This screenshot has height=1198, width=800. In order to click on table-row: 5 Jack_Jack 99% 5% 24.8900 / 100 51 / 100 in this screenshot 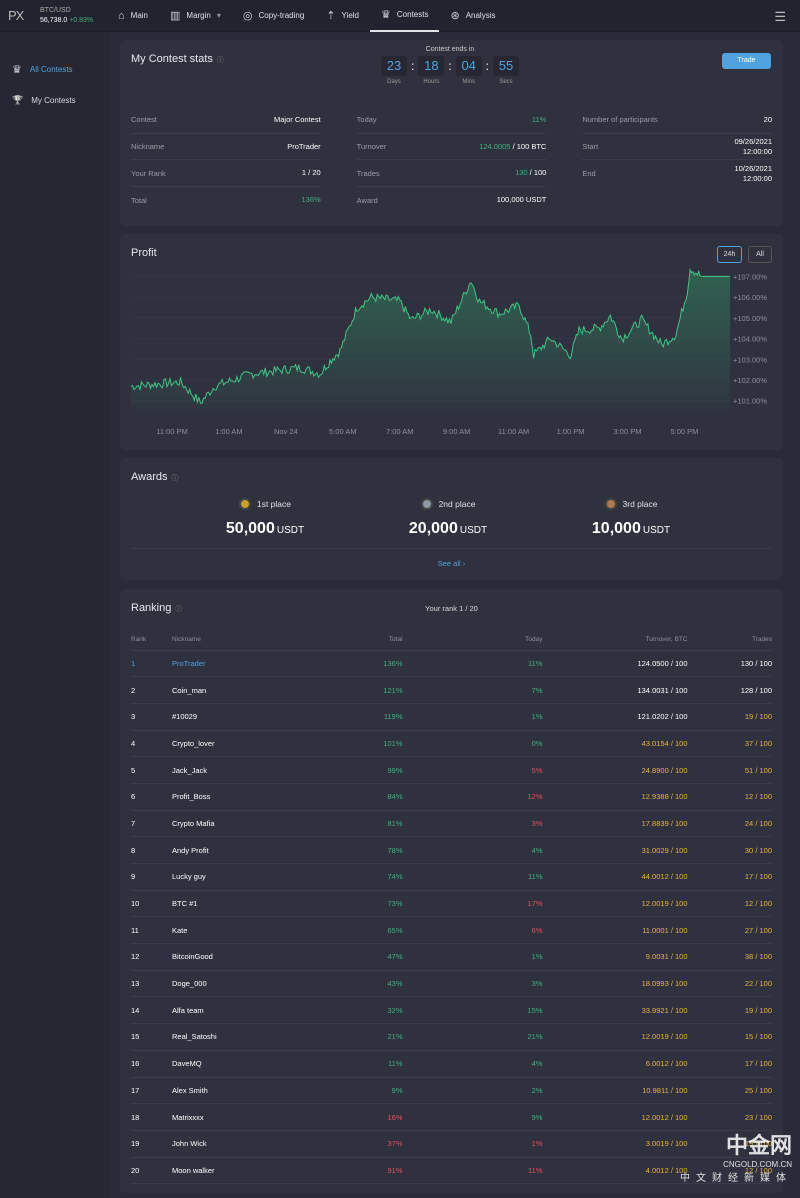, I will do `click(451, 770)`.